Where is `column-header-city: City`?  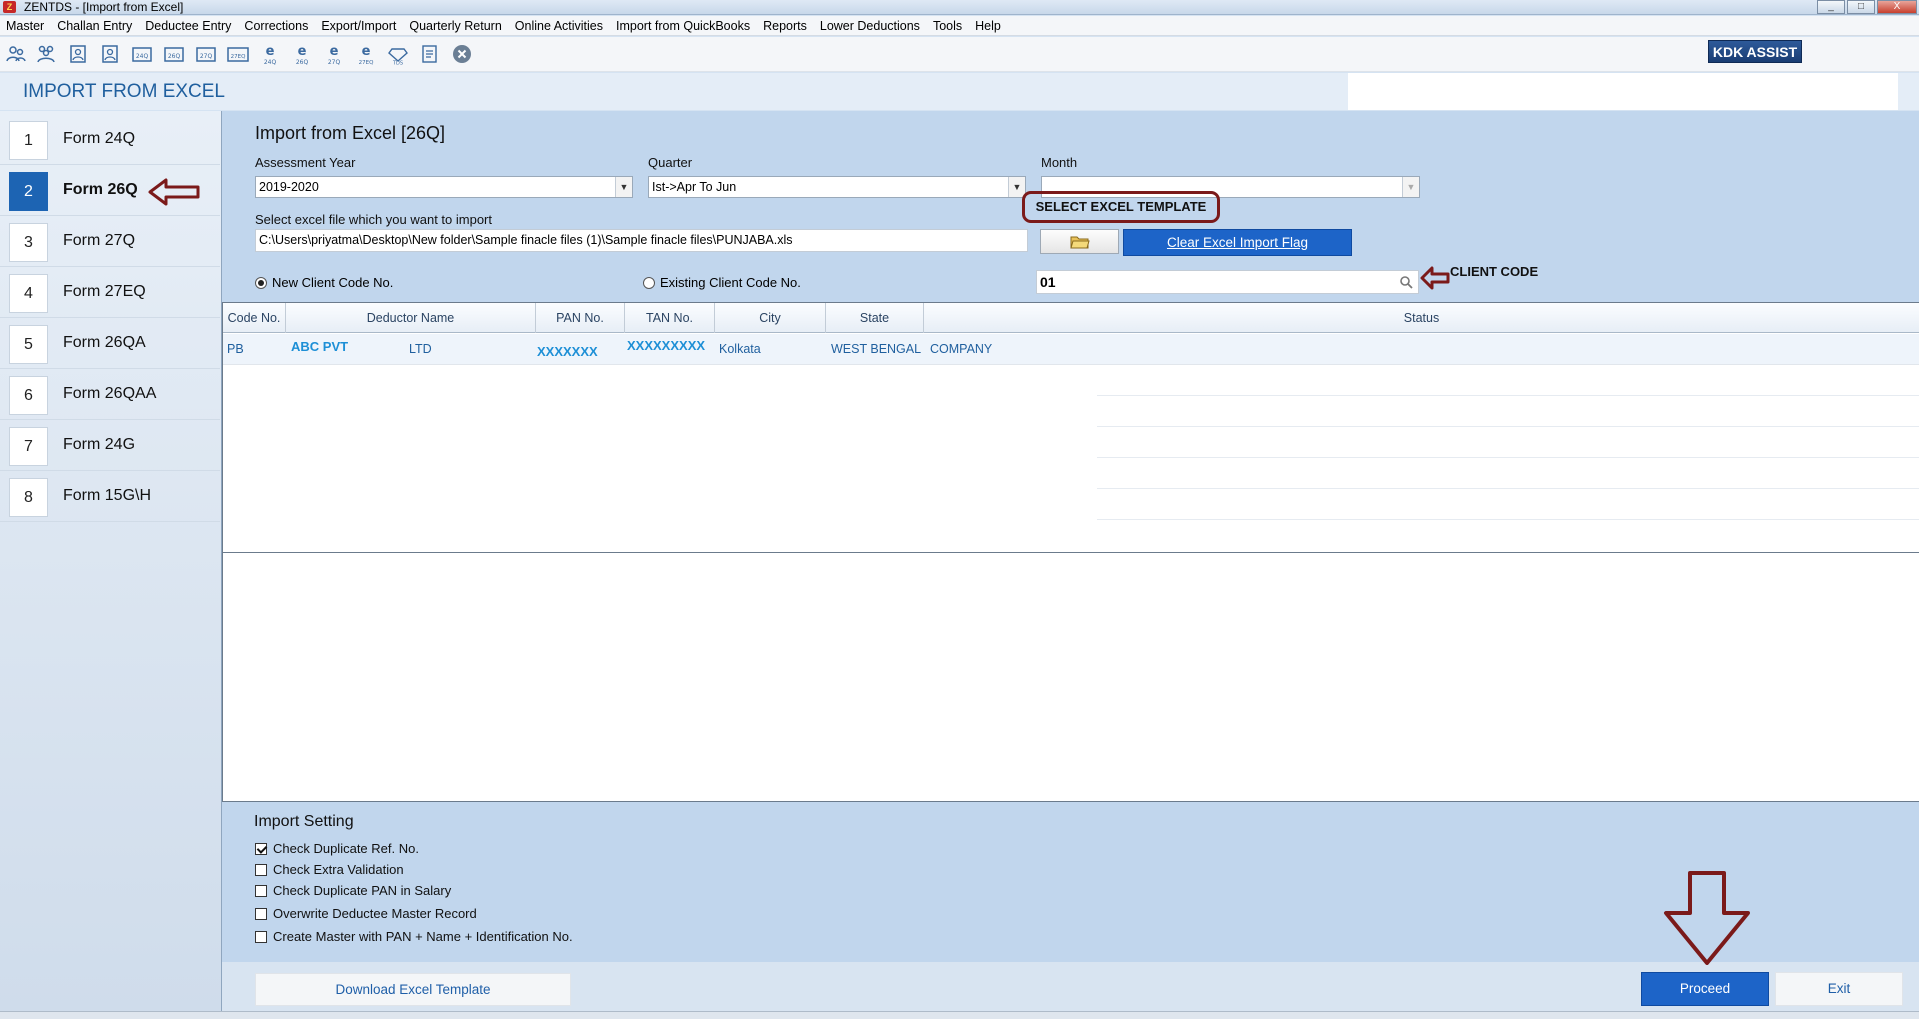 column-header-city: City is located at coordinates (770, 318).